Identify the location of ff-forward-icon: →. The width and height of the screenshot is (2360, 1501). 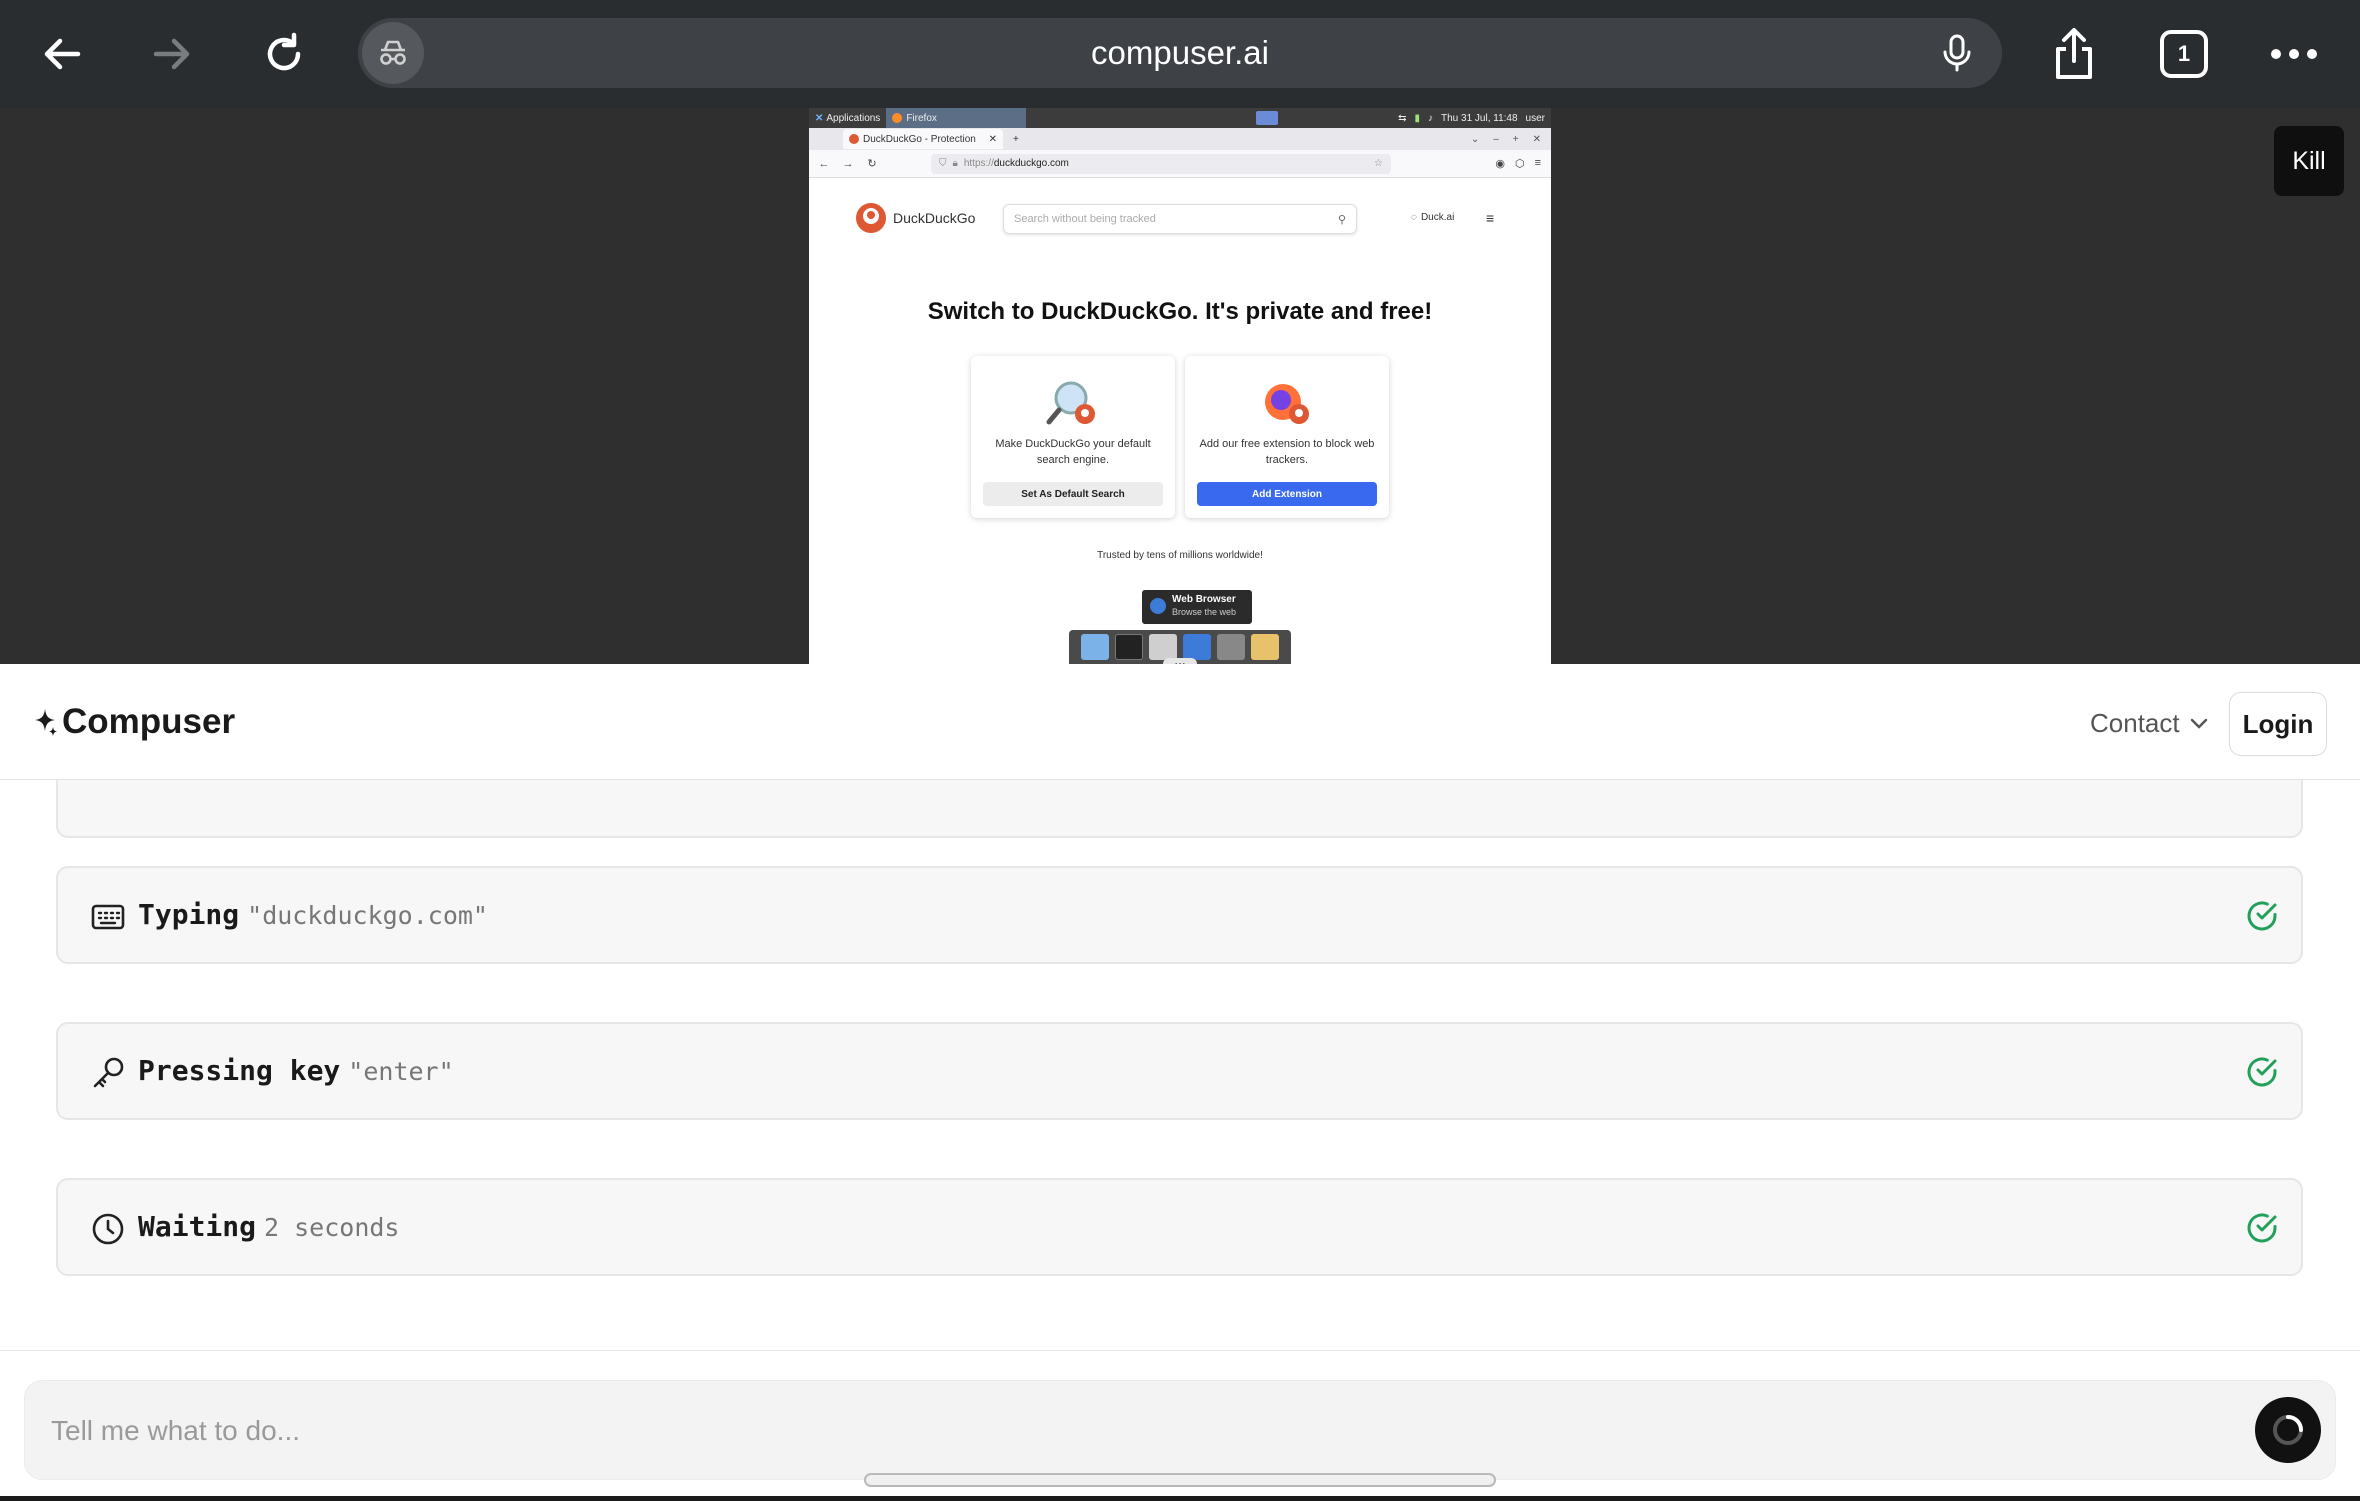
(848, 164).